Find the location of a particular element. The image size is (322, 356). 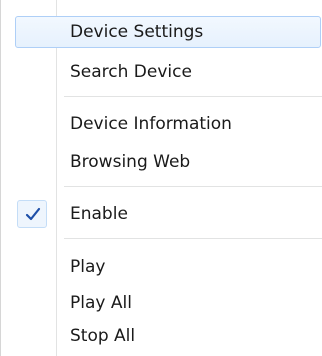

menu-item-label: Enable is located at coordinates (99, 214).